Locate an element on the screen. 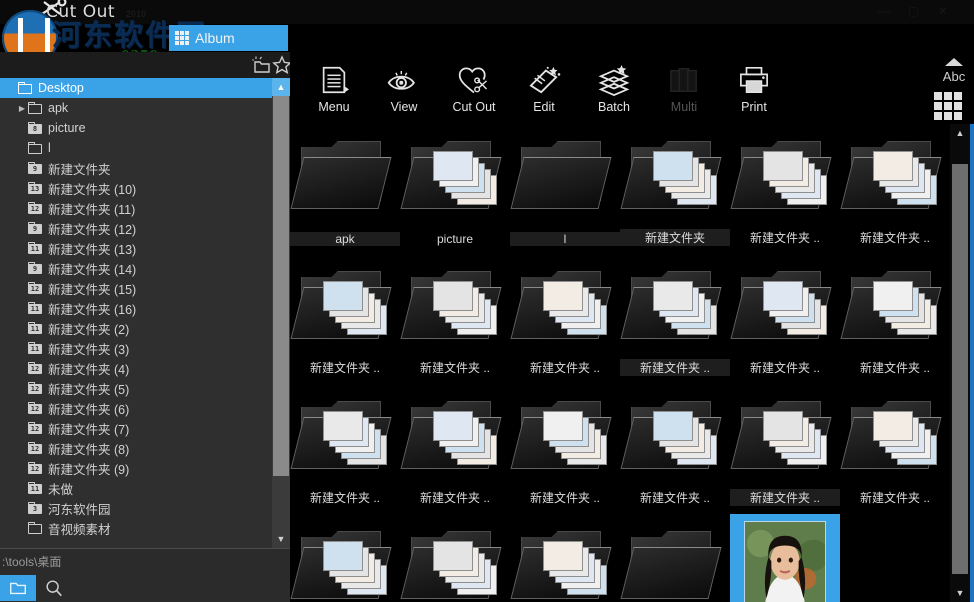  tree-item: 3 河东软件园 is located at coordinates (136, 508).